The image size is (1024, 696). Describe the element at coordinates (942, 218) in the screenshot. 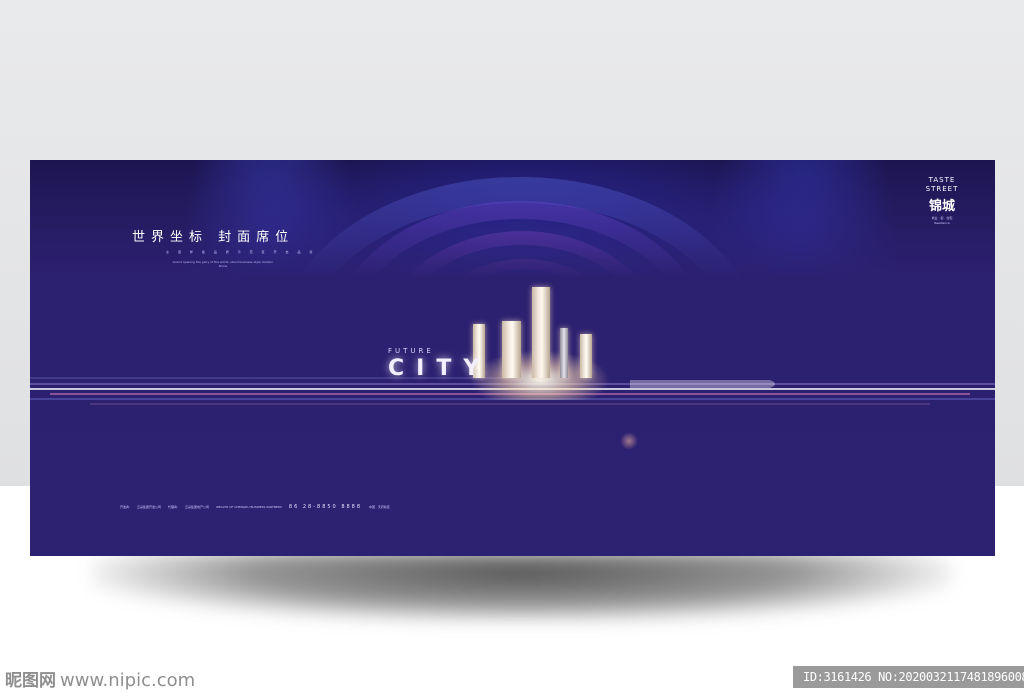

I see `brand-tagline: 商业 · 街 · 住宅` at that location.